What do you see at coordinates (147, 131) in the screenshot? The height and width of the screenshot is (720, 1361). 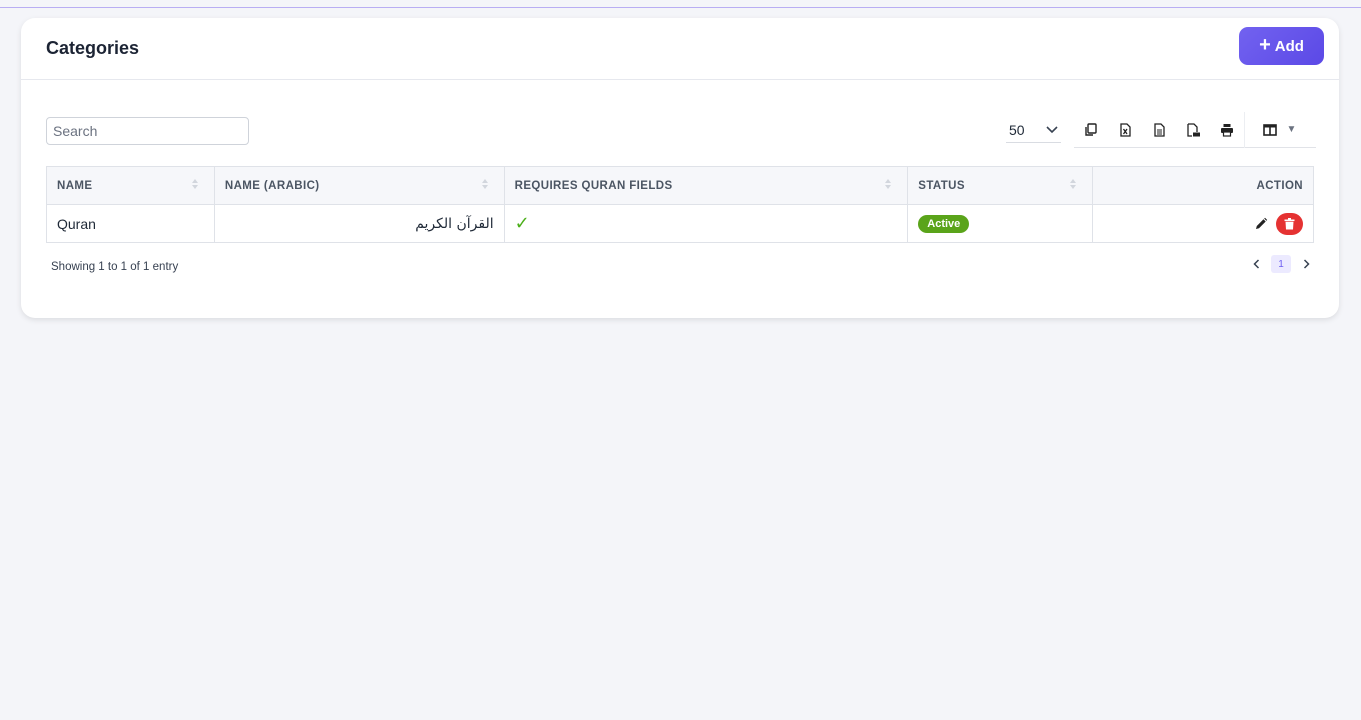 I see `search-input` at bounding box center [147, 131].